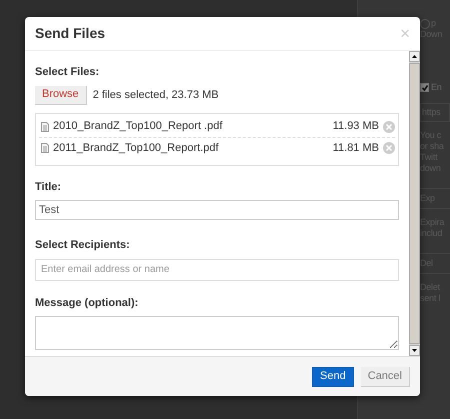 The height and width of the screenshot is (419, 450). I want to click on cancel-button: Cancel, so click(385, 376).